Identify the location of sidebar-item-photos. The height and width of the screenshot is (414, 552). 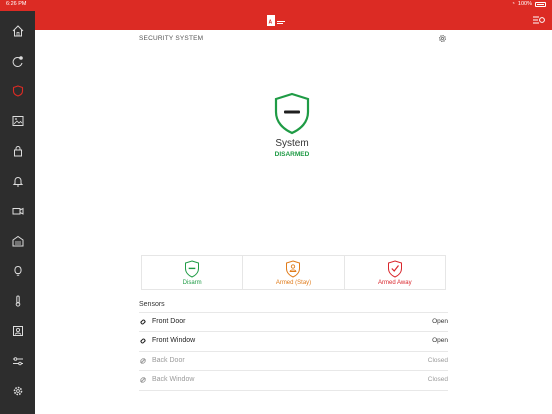
(17, 121).